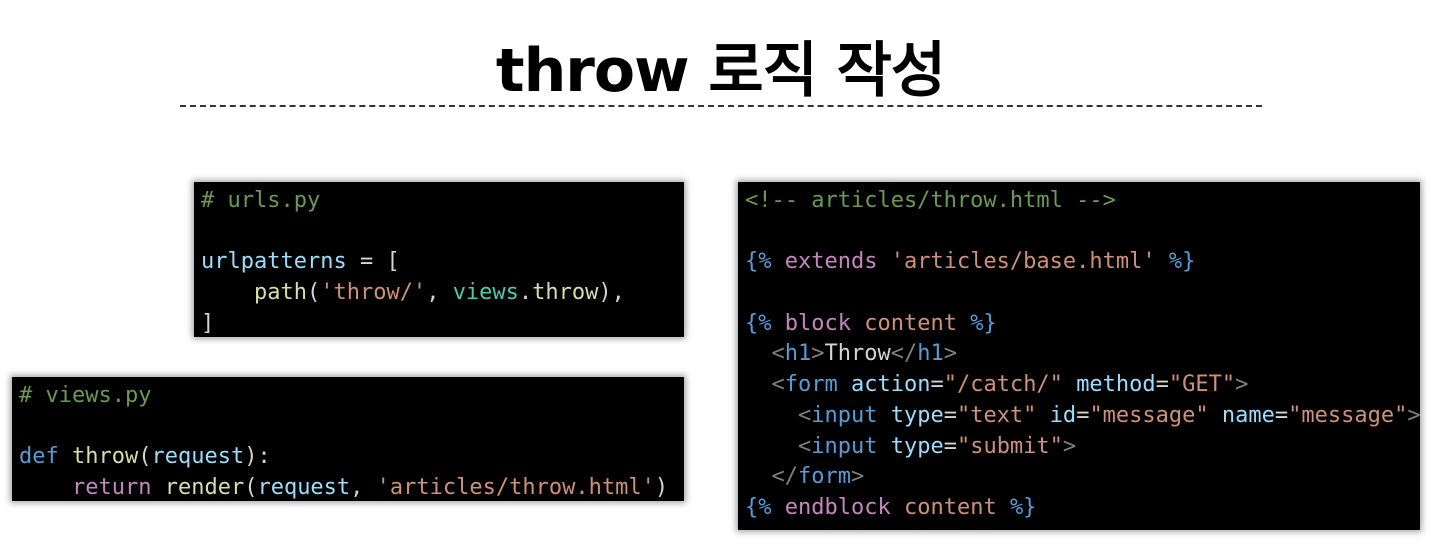 This screenshot has height=559, width=1441. Describe the element at coordinates (111, 488) in the screenshot. I see `code-keyword: return` at that location.